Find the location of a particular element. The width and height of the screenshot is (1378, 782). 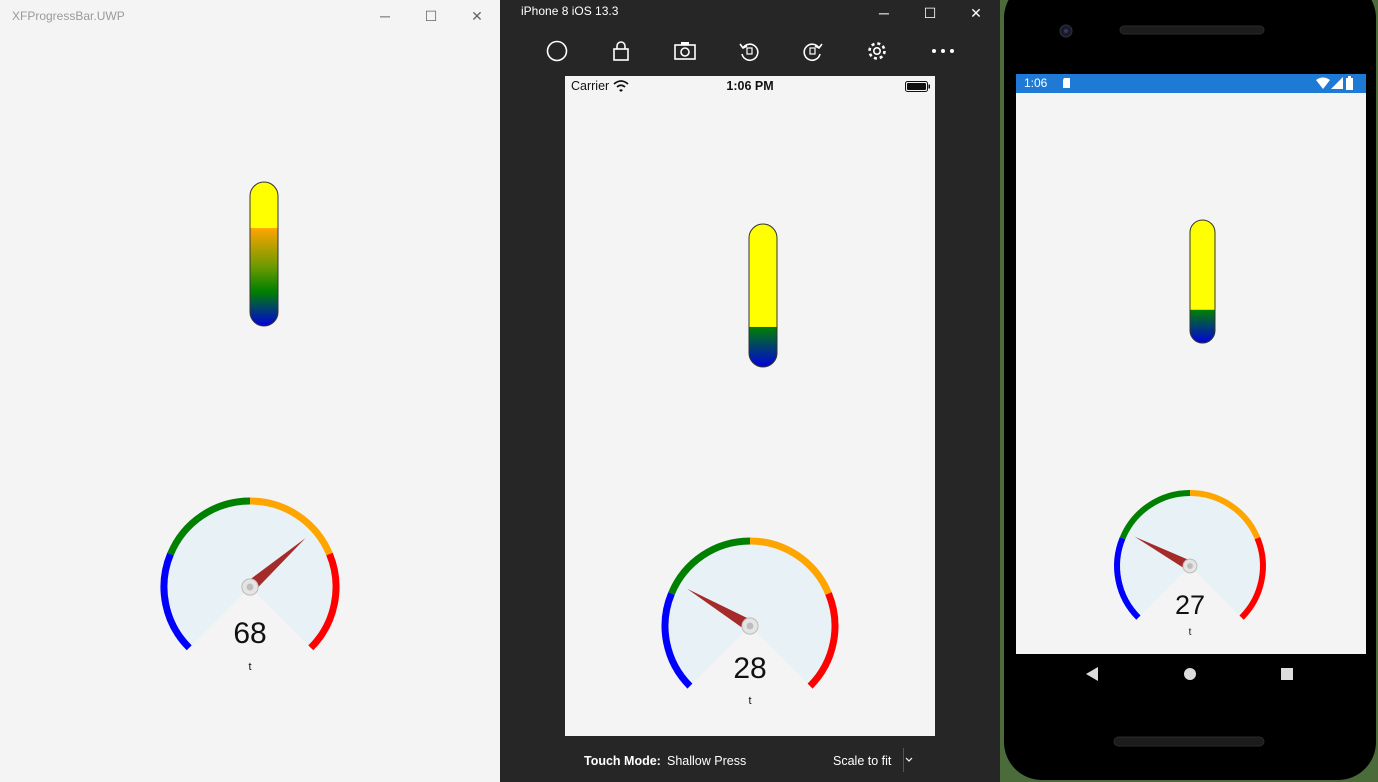

gauge-value: 28 is located at coordinates (750, 668).